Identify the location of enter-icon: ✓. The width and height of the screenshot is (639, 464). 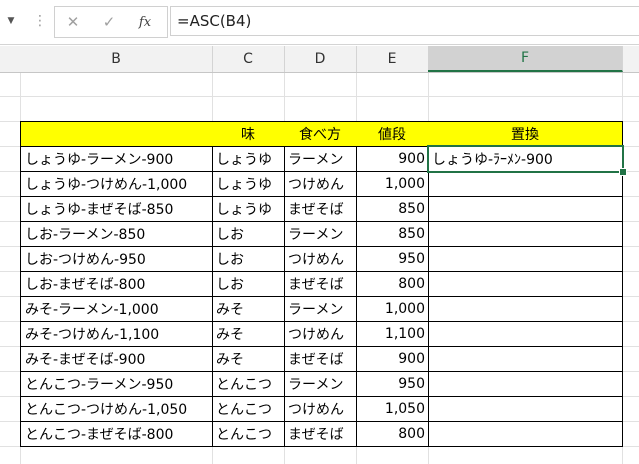
(109, 22).